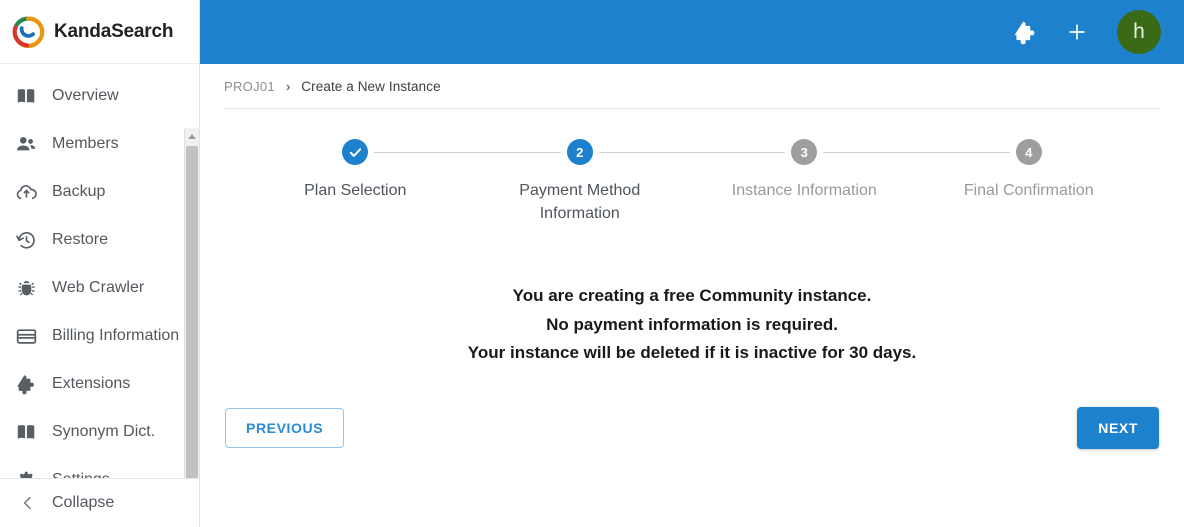 This screenshot has height=527, width=1184. What do you see at coordinates (371, 86) in the screenshot?
I see `breadcrumb-current-page: Create a New Instance` at bounding box center [371, 86].